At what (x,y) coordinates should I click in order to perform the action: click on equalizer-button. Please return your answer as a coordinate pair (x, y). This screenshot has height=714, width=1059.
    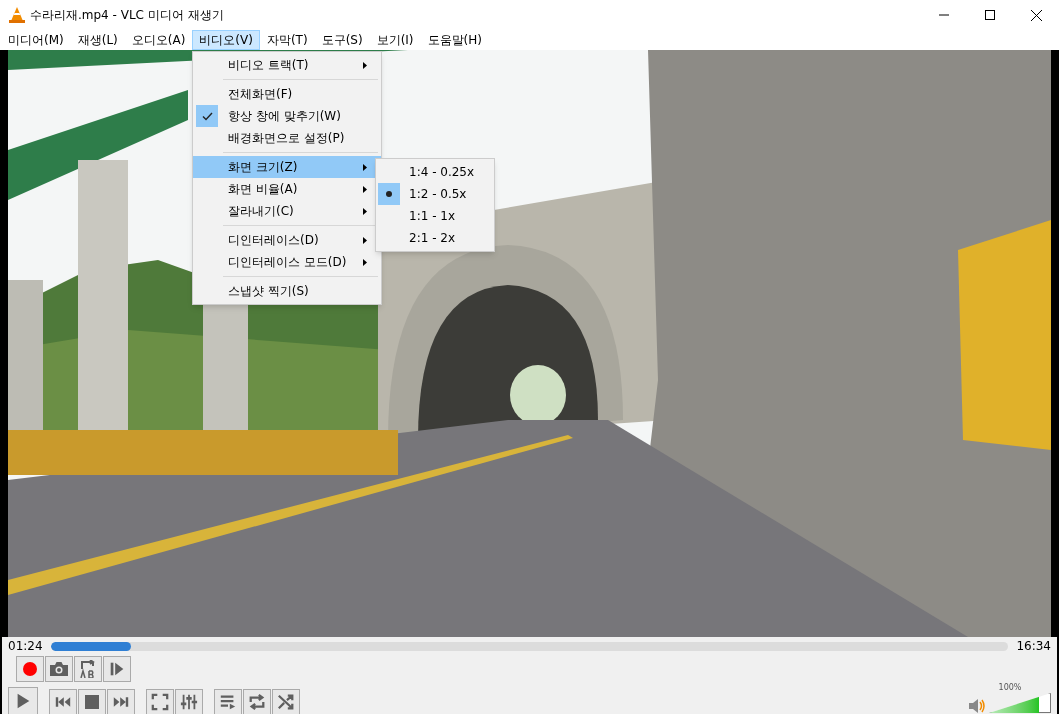
    Looking at the image, I should click on (189, 701).